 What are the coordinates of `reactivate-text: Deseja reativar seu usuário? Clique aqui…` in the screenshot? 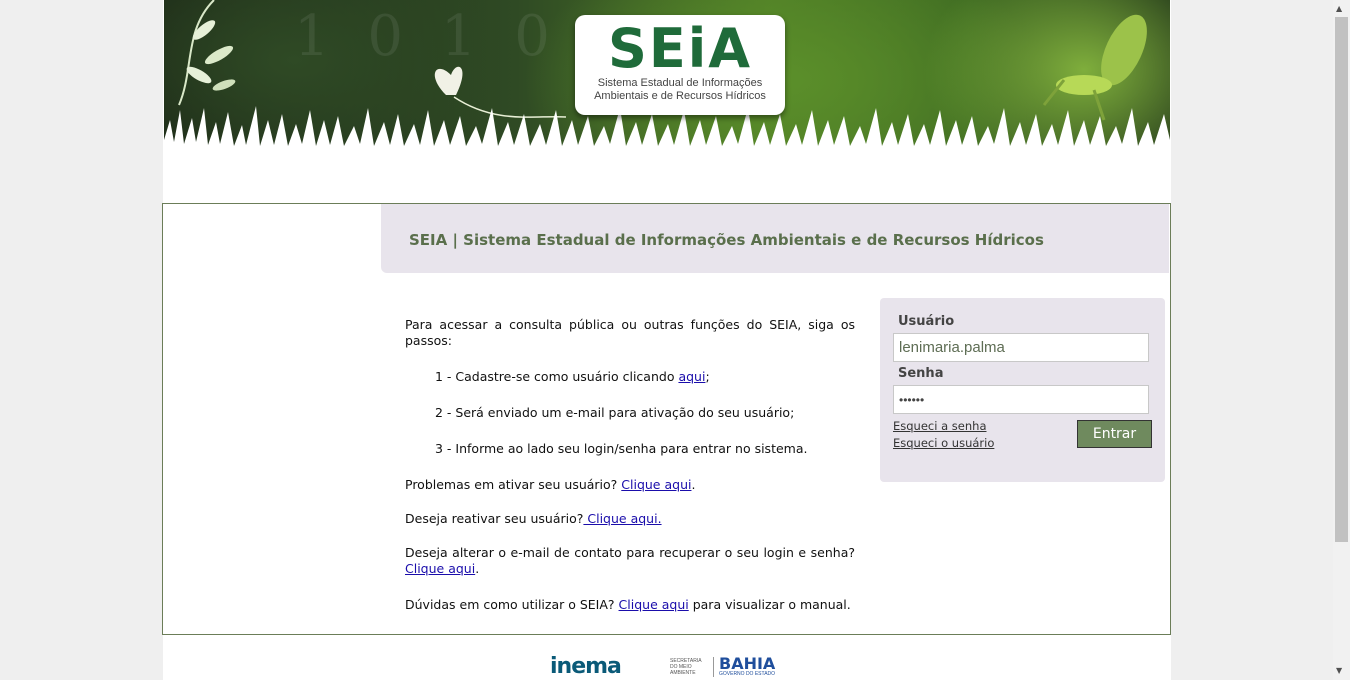 It's located at (533, 518).